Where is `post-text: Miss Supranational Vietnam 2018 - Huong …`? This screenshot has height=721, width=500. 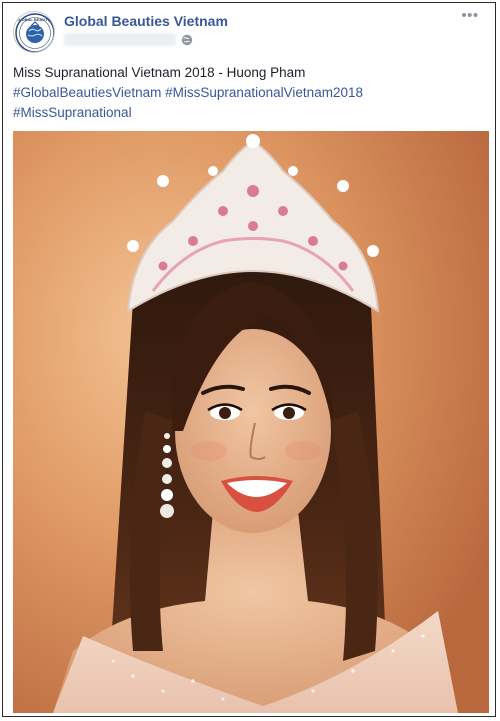
post-text: Miss Supranational Vietnam 2018 - Huong … is located at coordinates (248, 93).